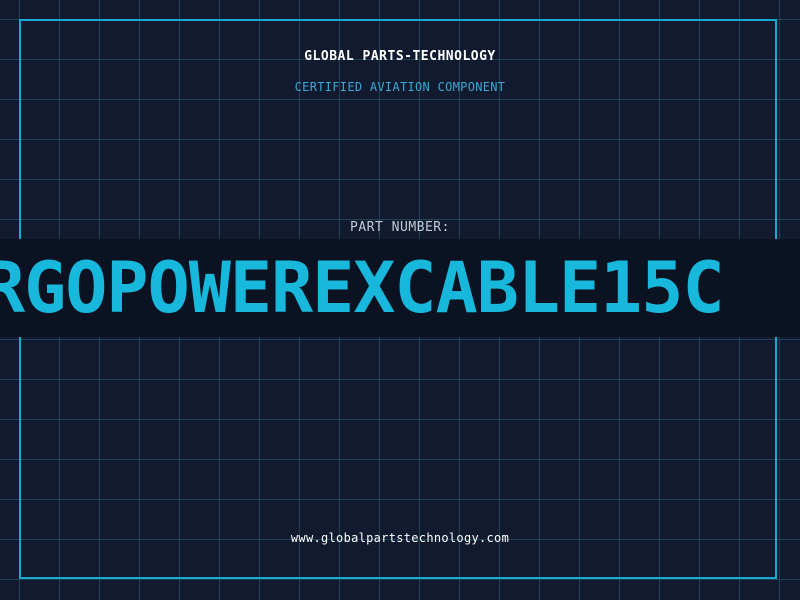 This screenshot has height=600, width=800. Describe the element at coordinates (400, 538) in the screenshot. I see `website-url: www.globalpartstechnology.com` at that location.